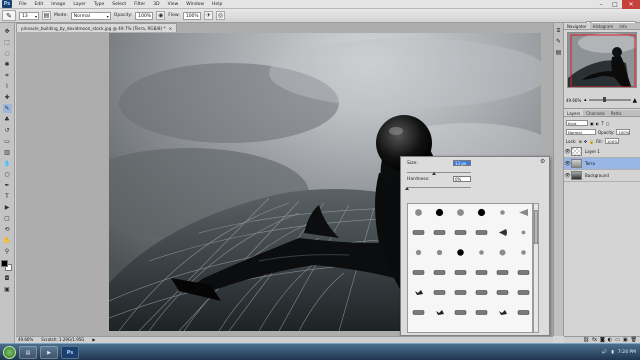 This screenshot has width=640, height=360. What do you see at coordinates (195, 4) in the screenshot?
I see `menu-window: Window` at bounding box center [195, 4].